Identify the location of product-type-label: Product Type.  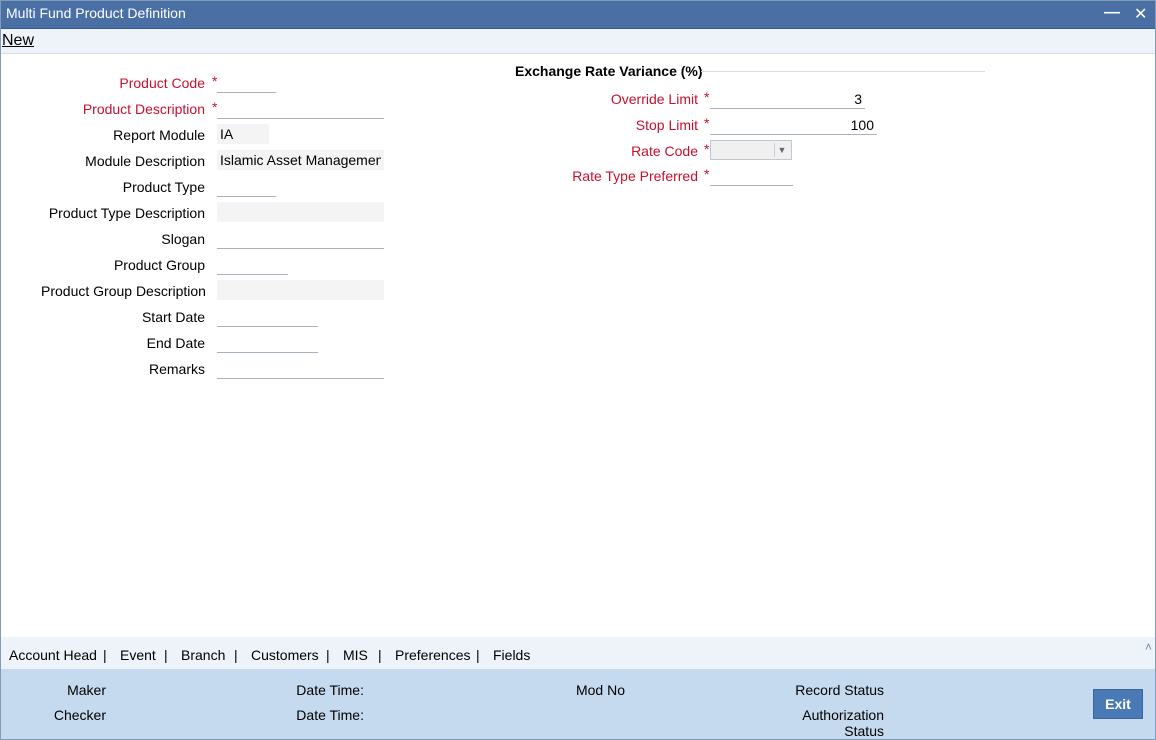
(163, 187).